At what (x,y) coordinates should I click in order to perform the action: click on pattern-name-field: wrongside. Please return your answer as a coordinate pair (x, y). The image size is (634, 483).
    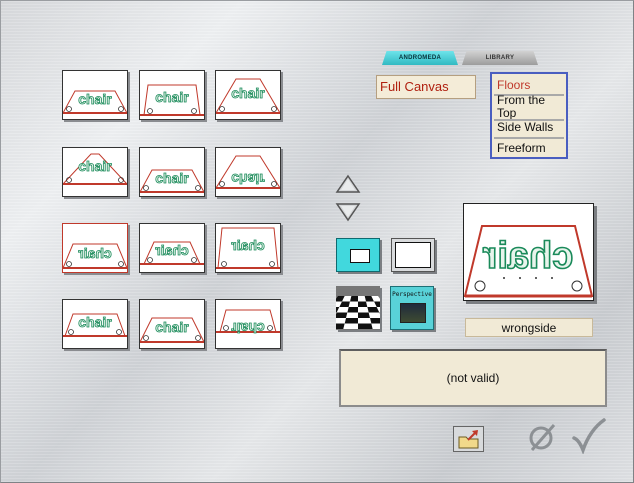
    Looking at the image, I should click on (529, 327).